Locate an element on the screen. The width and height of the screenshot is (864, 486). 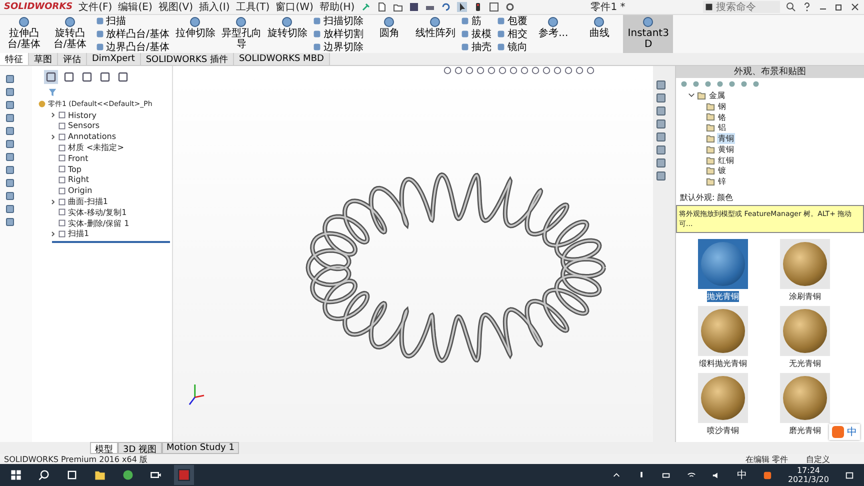
ribbon-button: 拉伸切除 is located at coordinates (195, 34).